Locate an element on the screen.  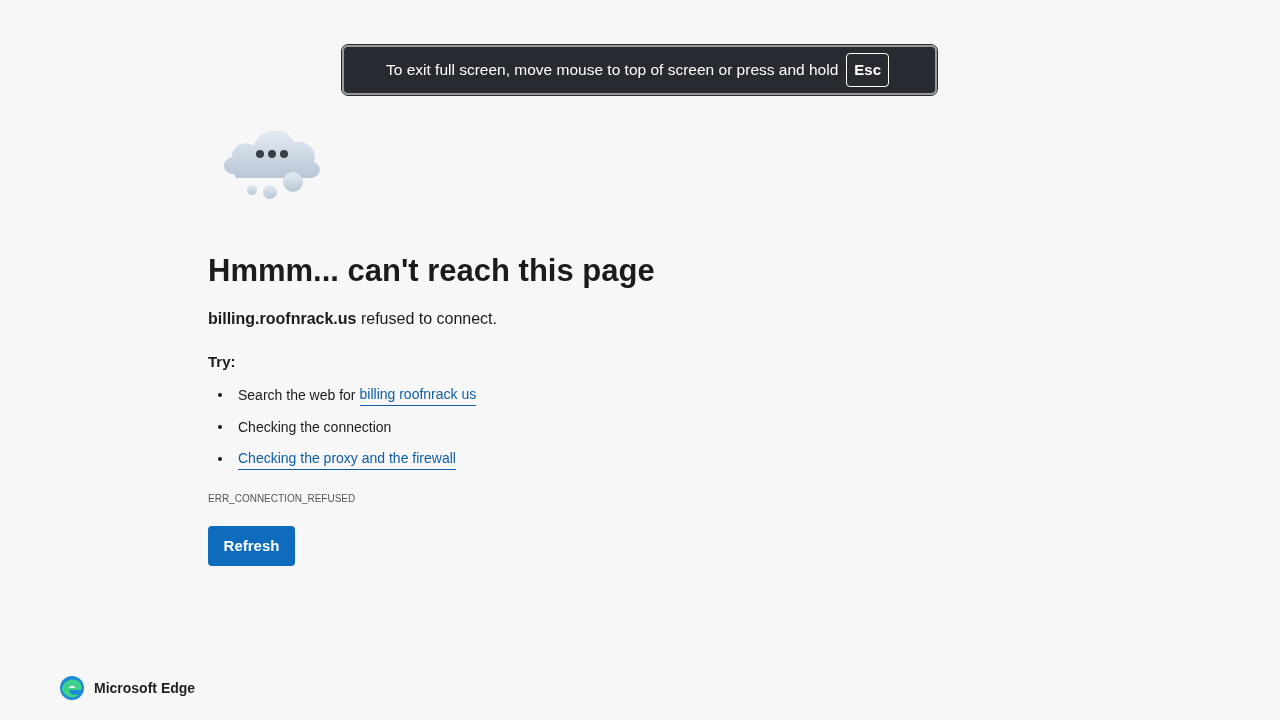
brand-name: Microsoft Edge is located at coordinates (145, 688).